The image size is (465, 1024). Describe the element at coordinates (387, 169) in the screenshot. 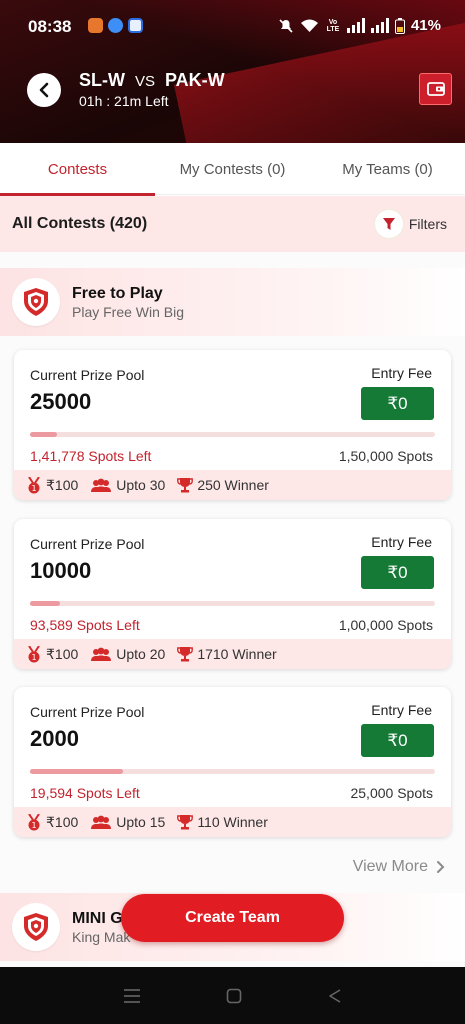

I see `tab-my-teams: My Teams (0)` at that location.